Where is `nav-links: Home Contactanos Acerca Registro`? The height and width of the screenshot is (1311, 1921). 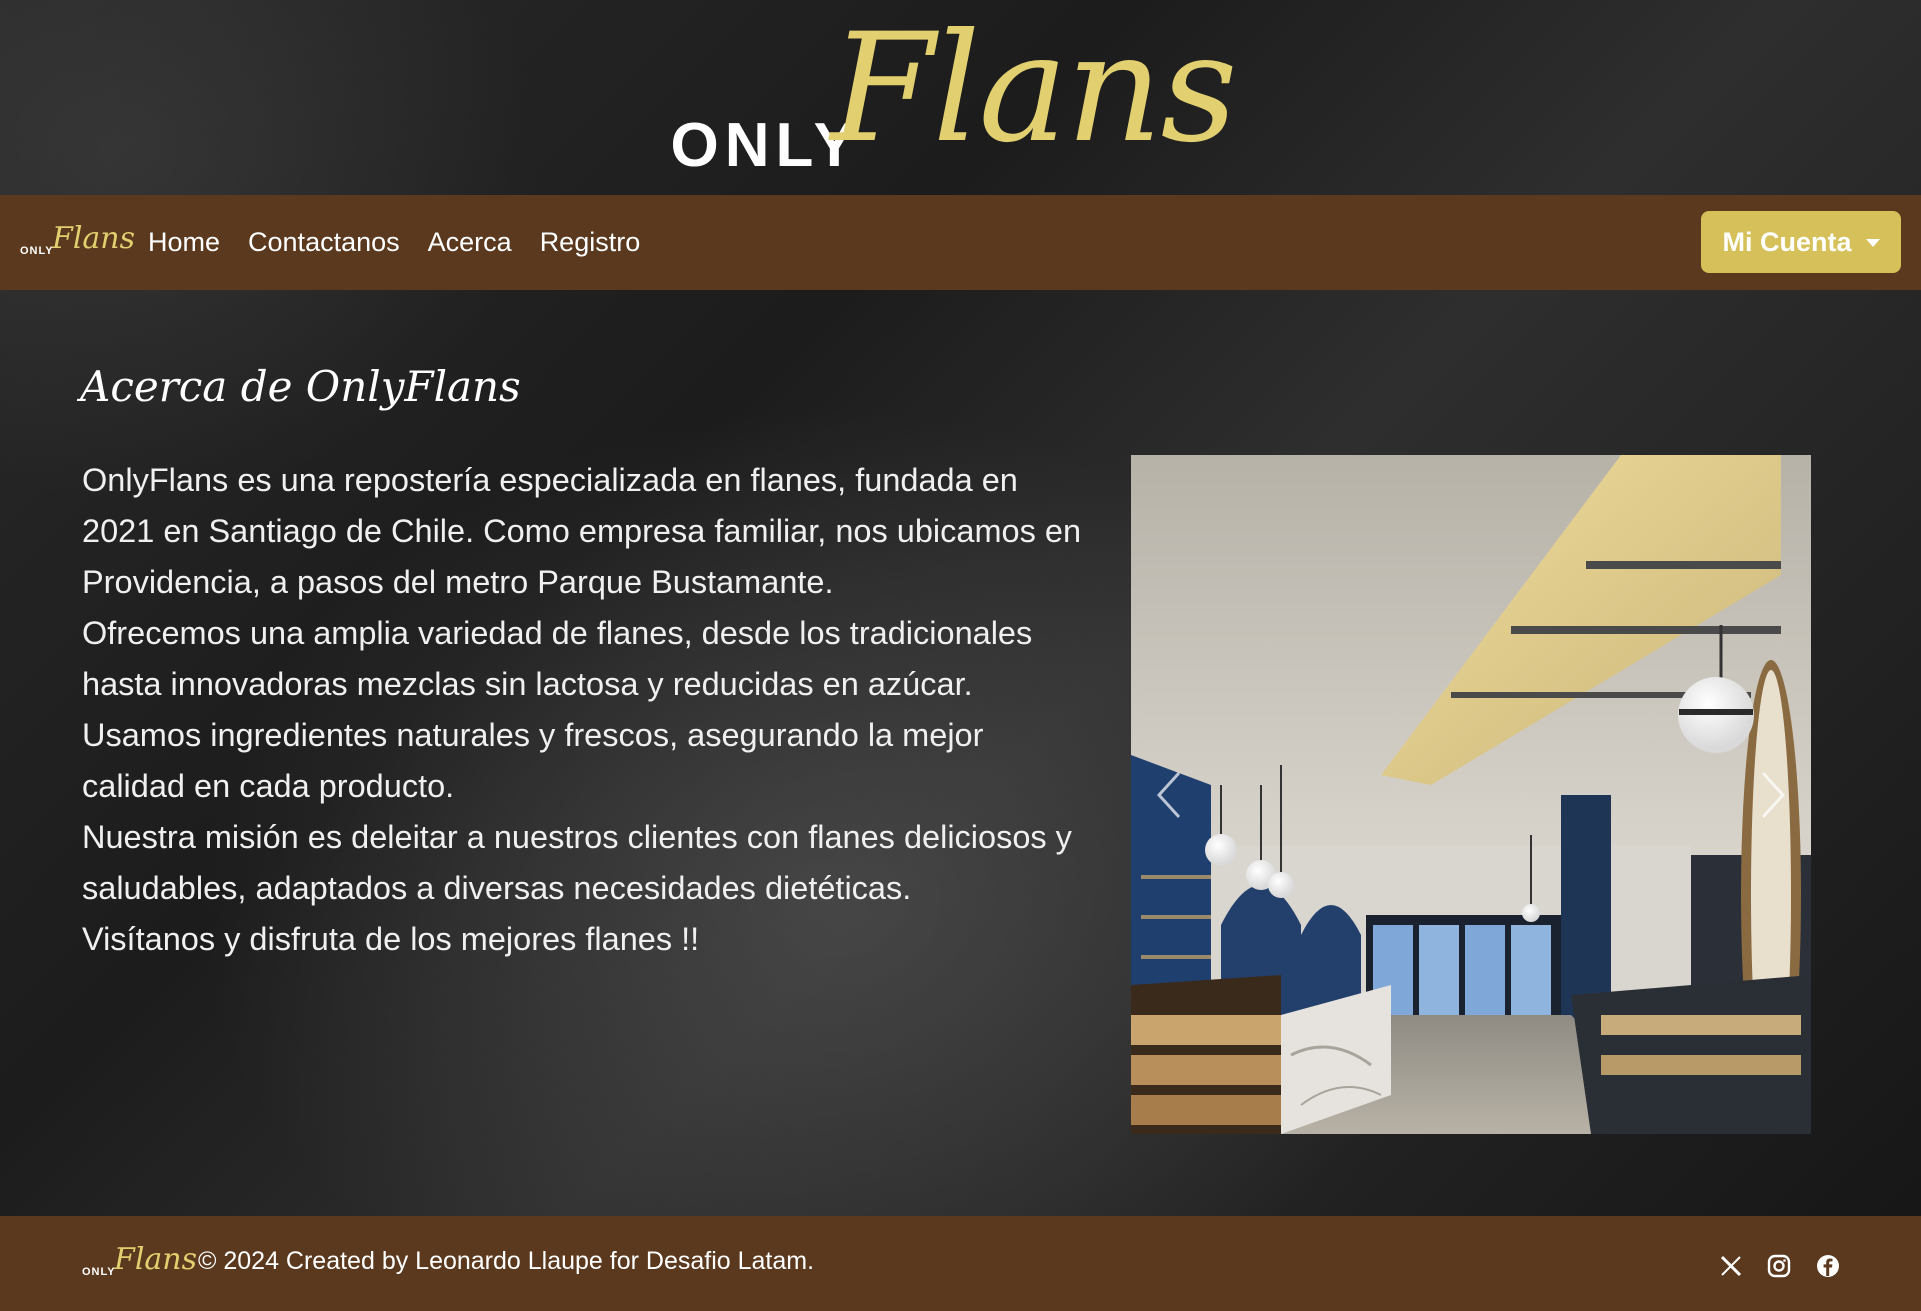
nav-links: Home Contactanos Acerca Registro is located at coordinates (394, 242).